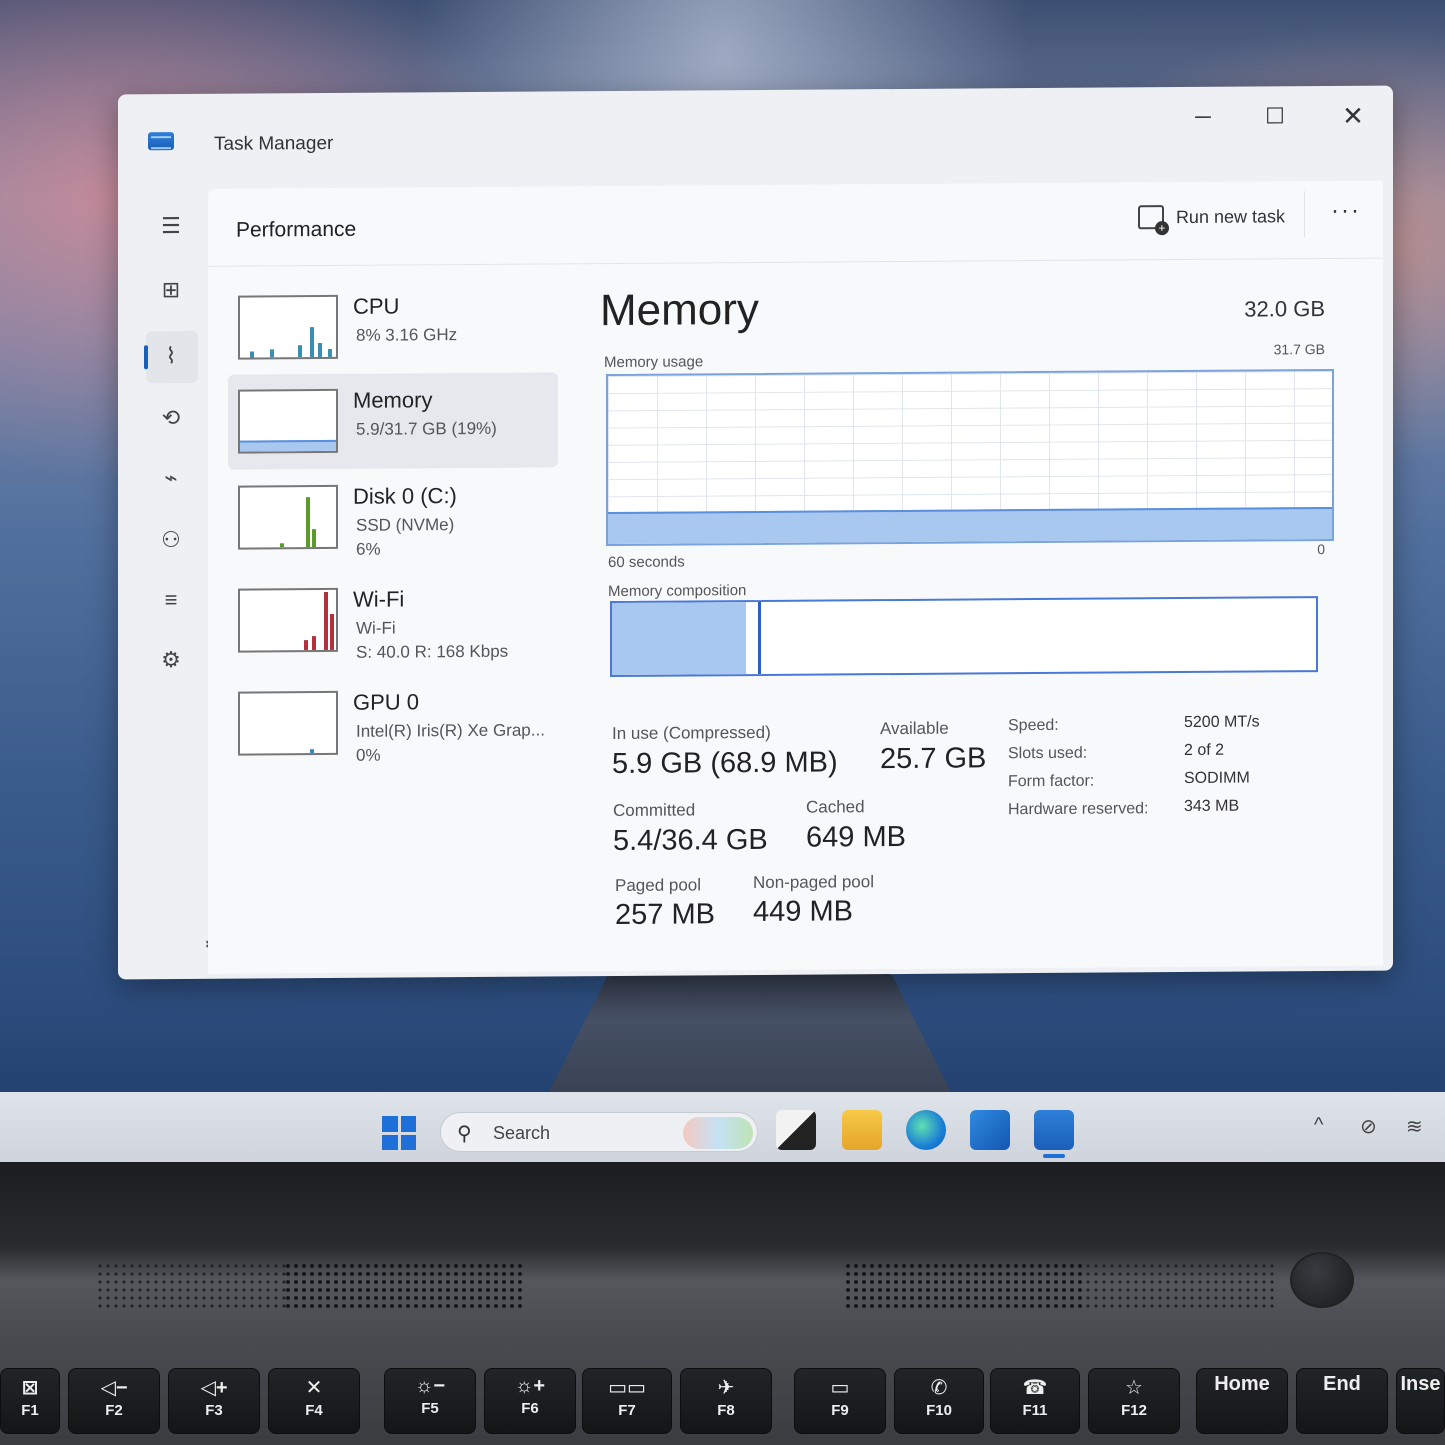  What do you see at coordinates (914, 728) in the screenshot?
I see `available-label: Available` at bounding box center [914, 728].